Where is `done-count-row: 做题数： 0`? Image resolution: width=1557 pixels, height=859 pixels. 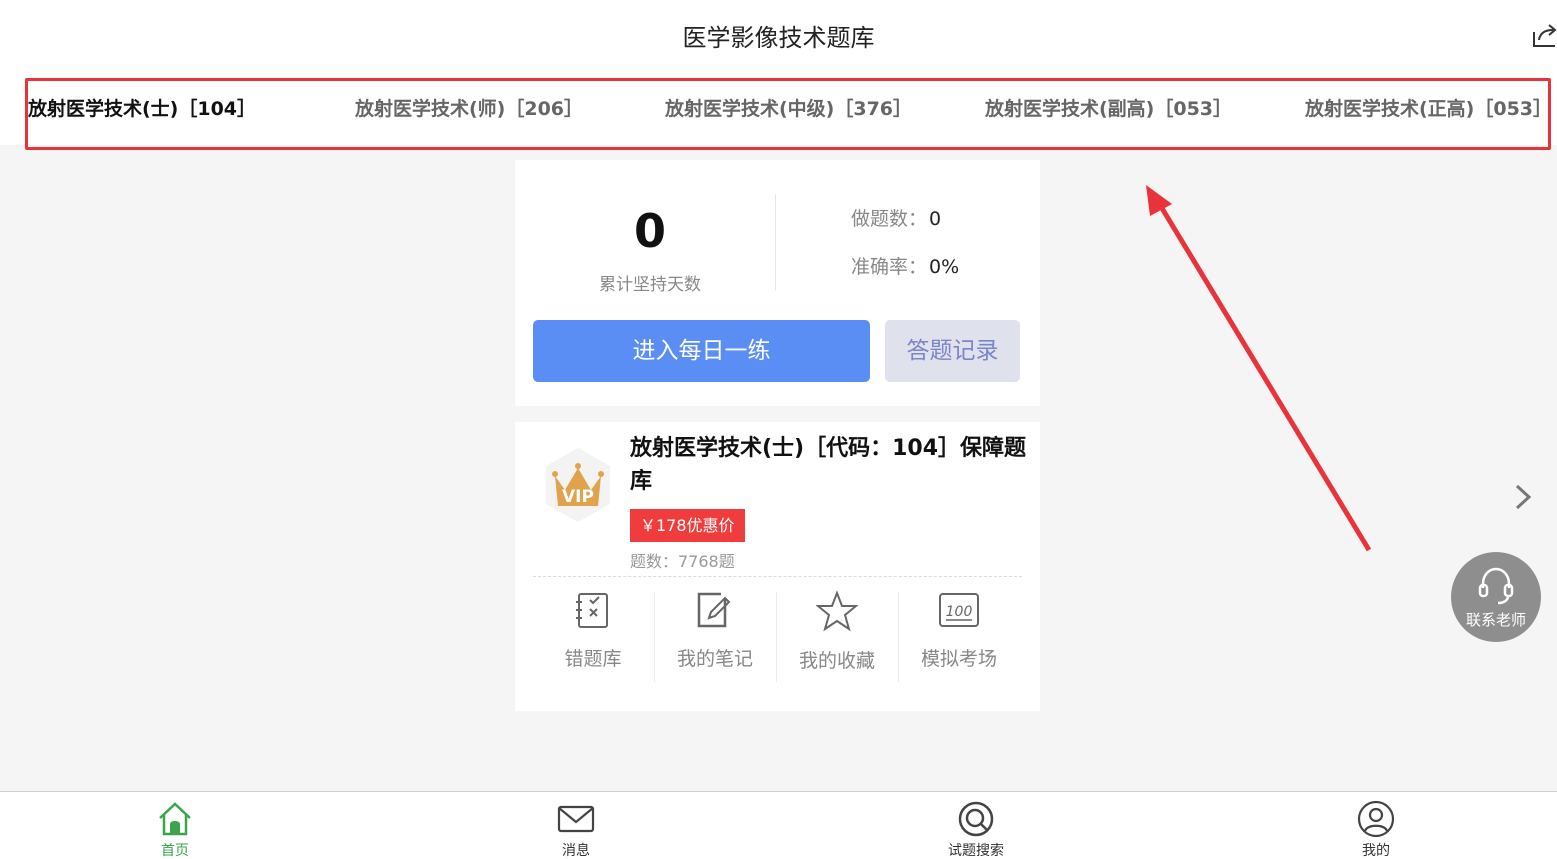
done-count-row: 做题数： 0 is located at coordinates (896, 217).